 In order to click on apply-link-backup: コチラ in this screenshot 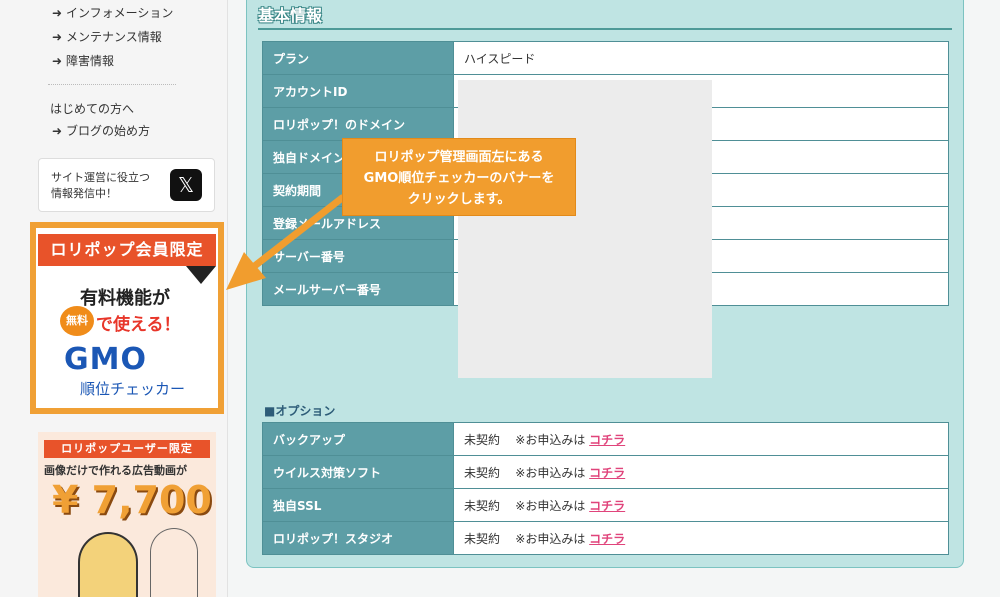, I will do `click(607, 440)`.